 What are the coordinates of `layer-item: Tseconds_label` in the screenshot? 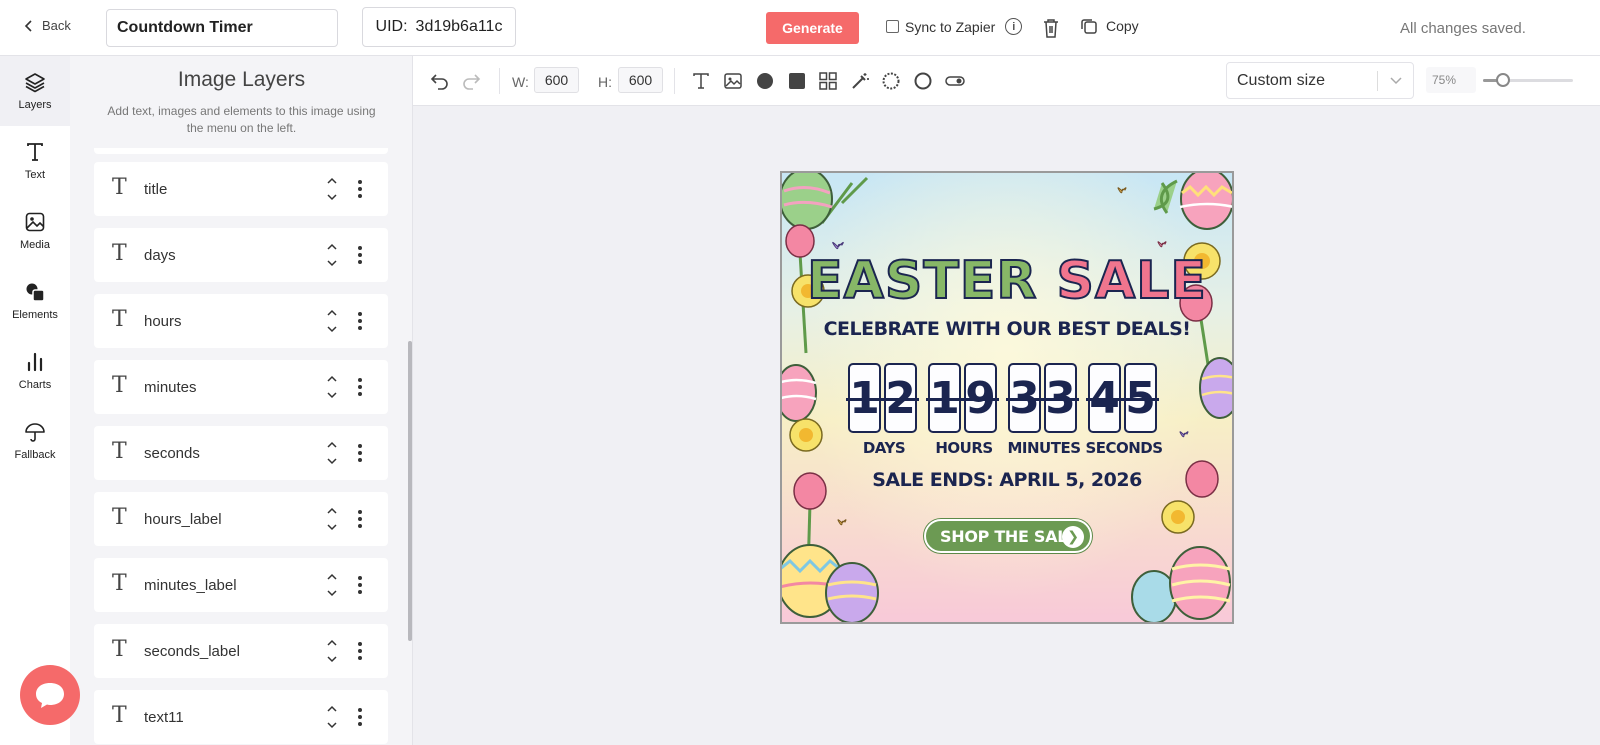 It's located at (241, 651).